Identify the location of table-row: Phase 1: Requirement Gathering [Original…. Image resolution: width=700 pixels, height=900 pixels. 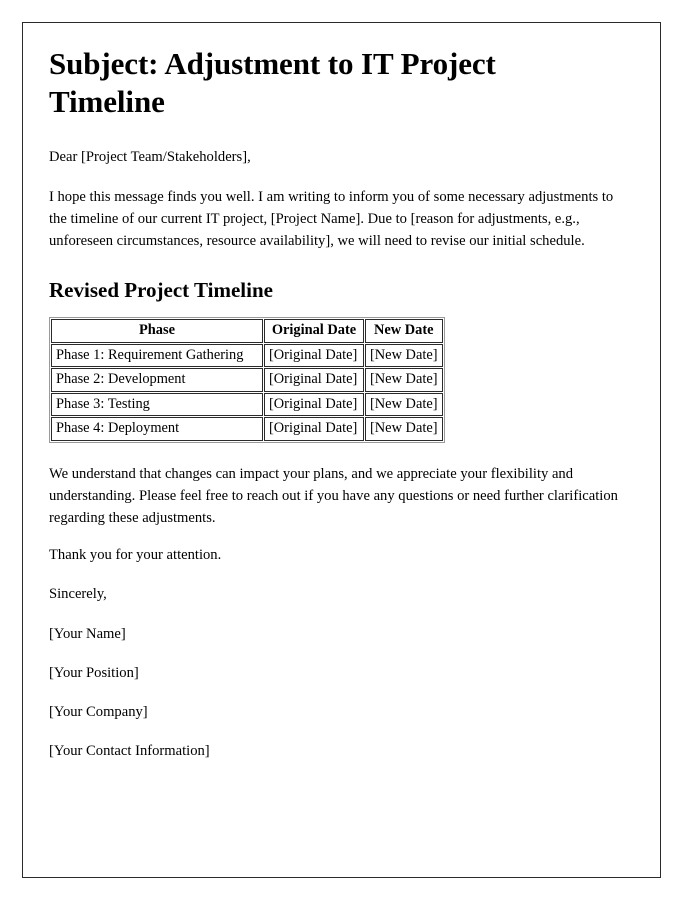
(247, 355).